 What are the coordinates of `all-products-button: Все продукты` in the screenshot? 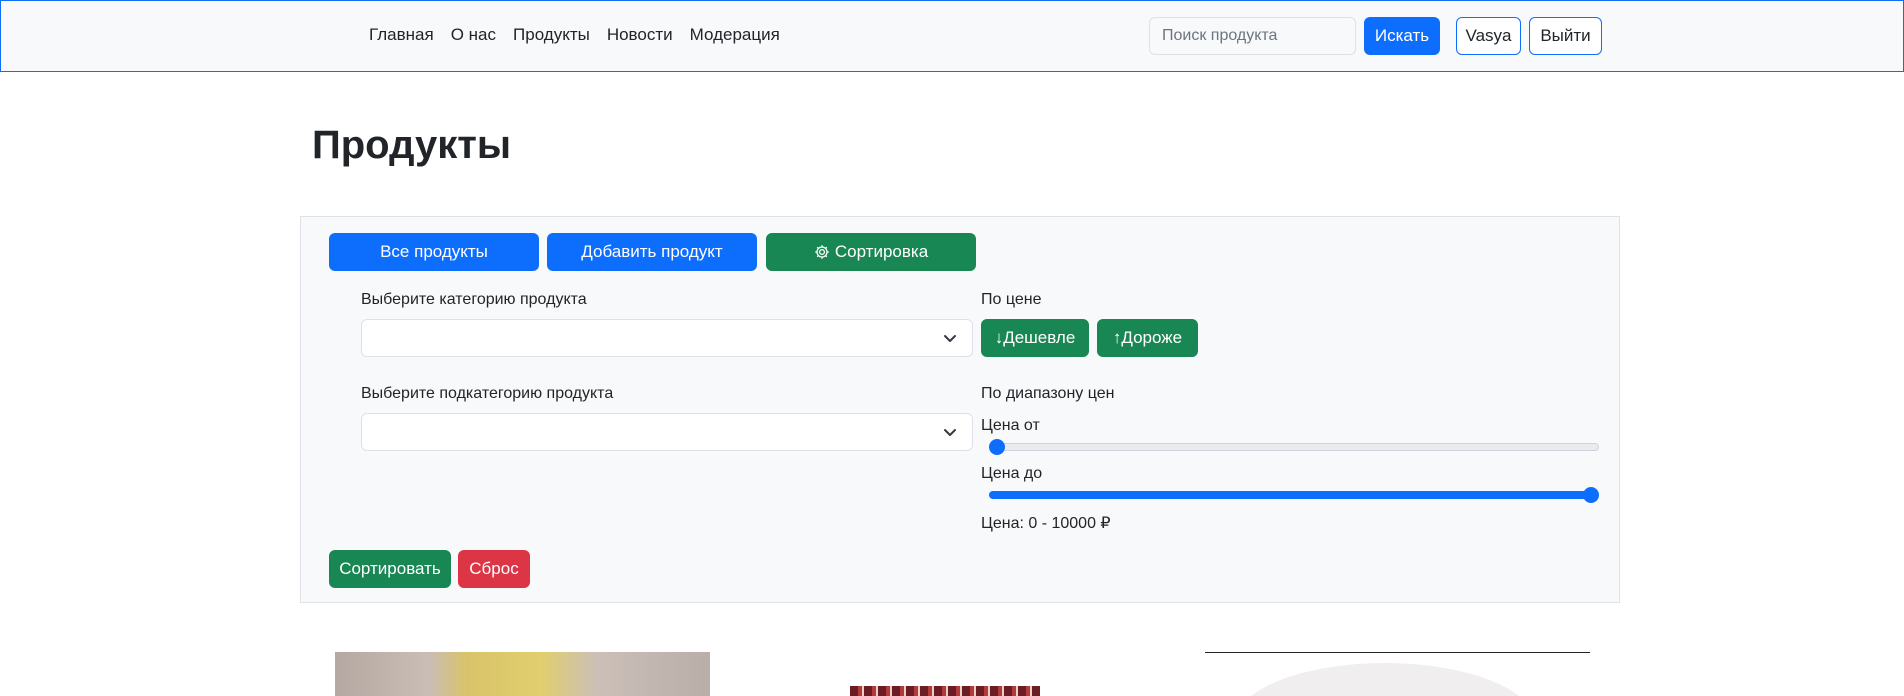 It's located at (434, 252).